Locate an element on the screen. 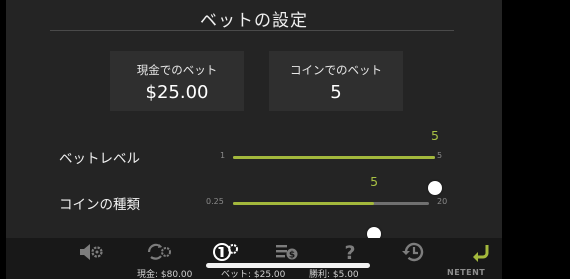 The image size is (570, 279). coin-value-slider: 0.25 5 20 is located at coordinates (329, 206).